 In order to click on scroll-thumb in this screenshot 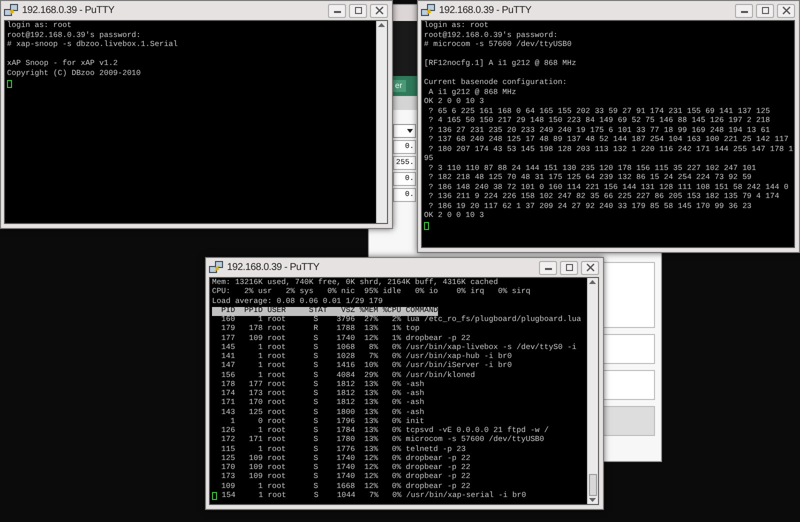, I will do `click(593, 485)`.